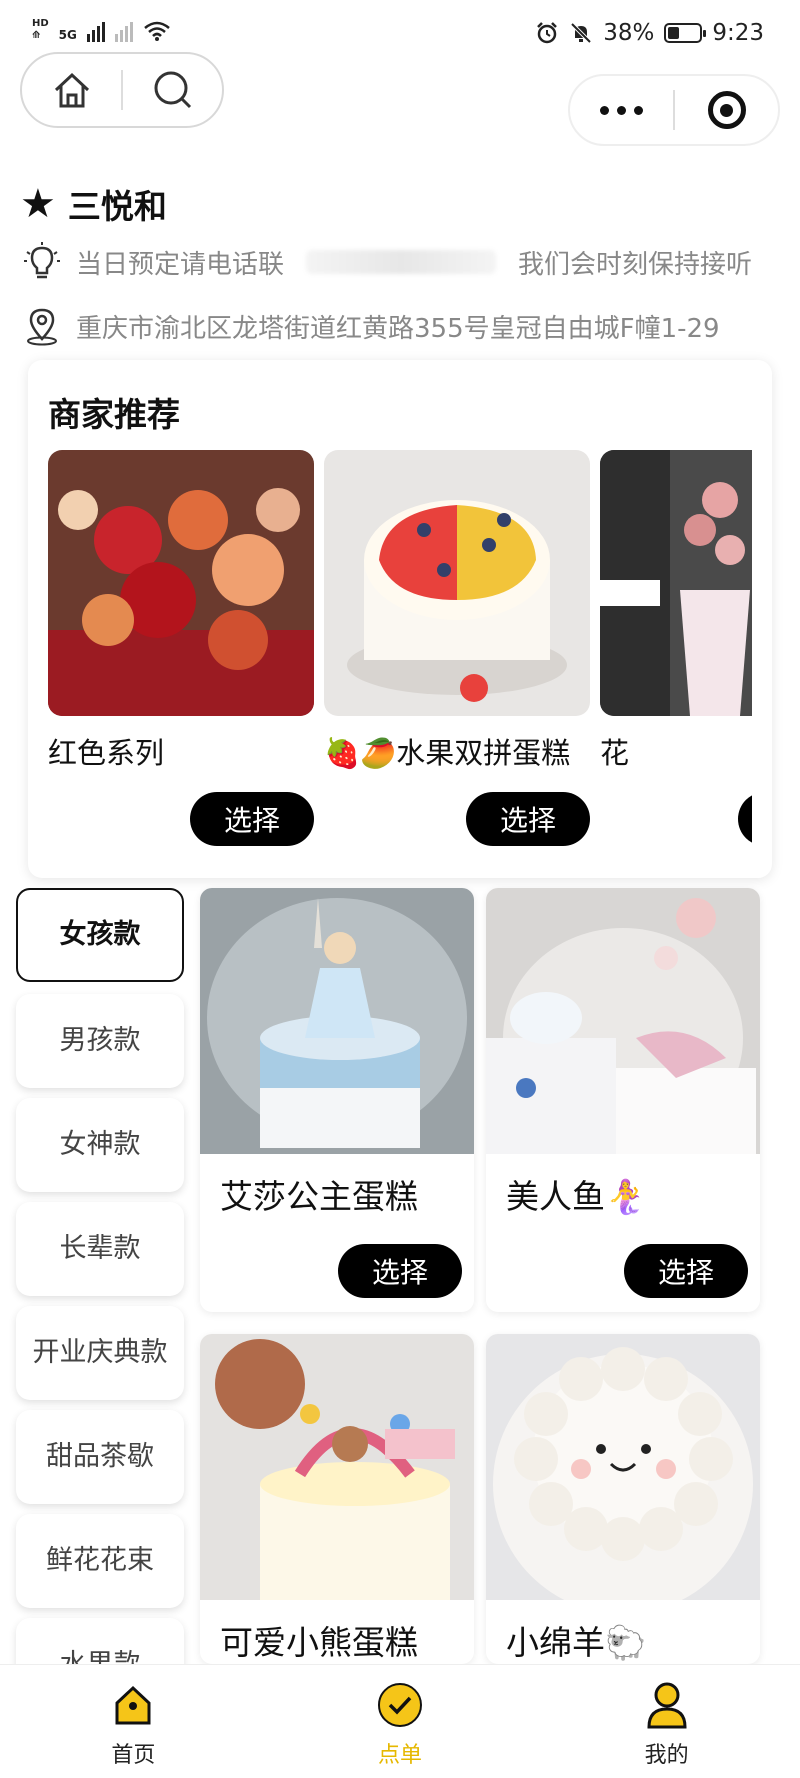  Describe the element at coordinates (547, 33) in the screenshot. I see `alarm-icon` at that location.